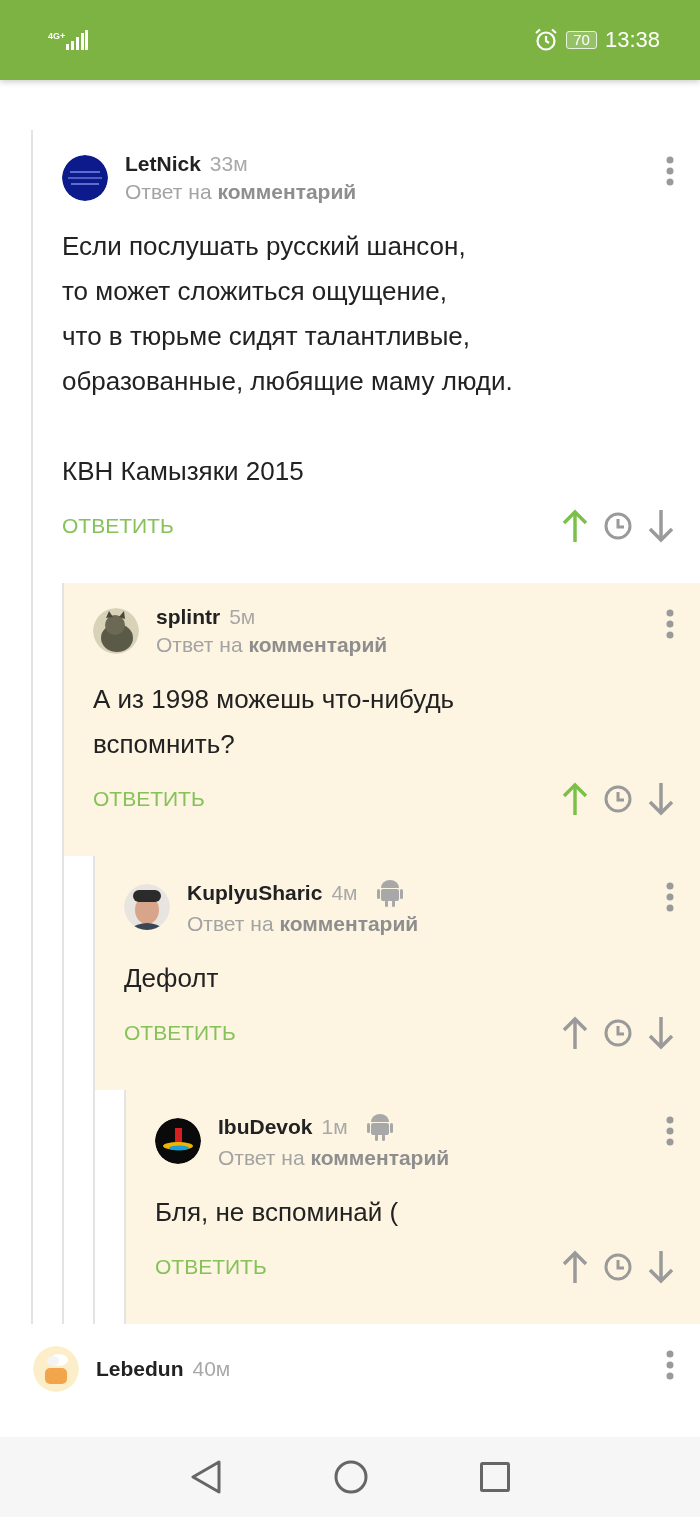 The height and width of the screenshot is (1517, 700). What do you see at coordinates (277, 1212) in the screenshot?
I see `comment-text: Бля, не вспоминай (` at bounding box center [277, 1212].